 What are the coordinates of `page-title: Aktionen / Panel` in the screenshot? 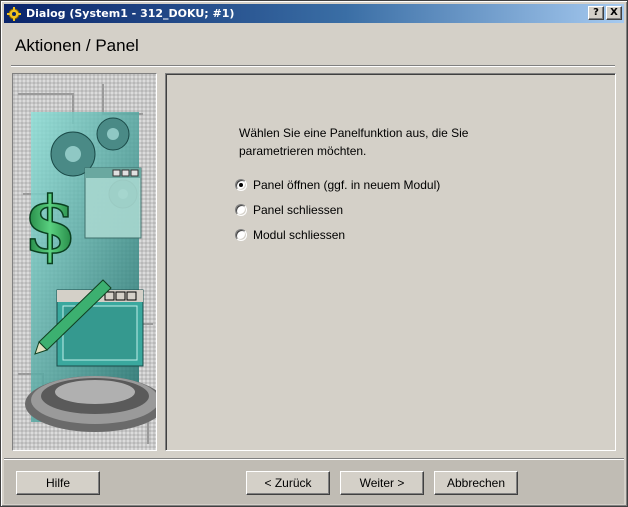 It's located at (77, 45).